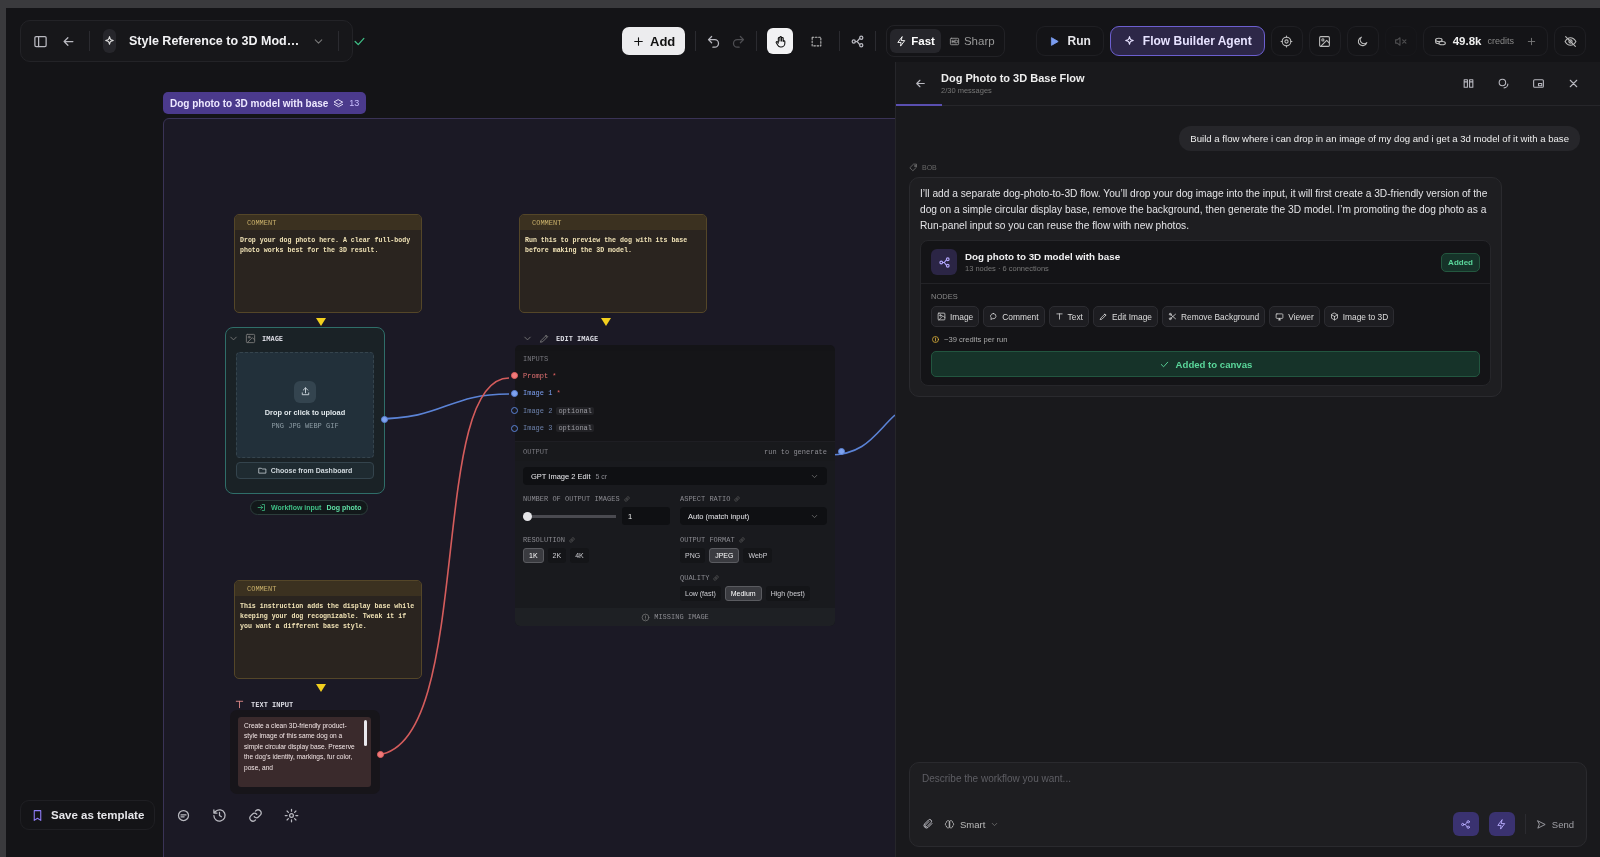 This screenshot has height=857, width=1600. Describe the element at coordinates (949, 824) in the screenshot. I see `brain-icon` at that location.